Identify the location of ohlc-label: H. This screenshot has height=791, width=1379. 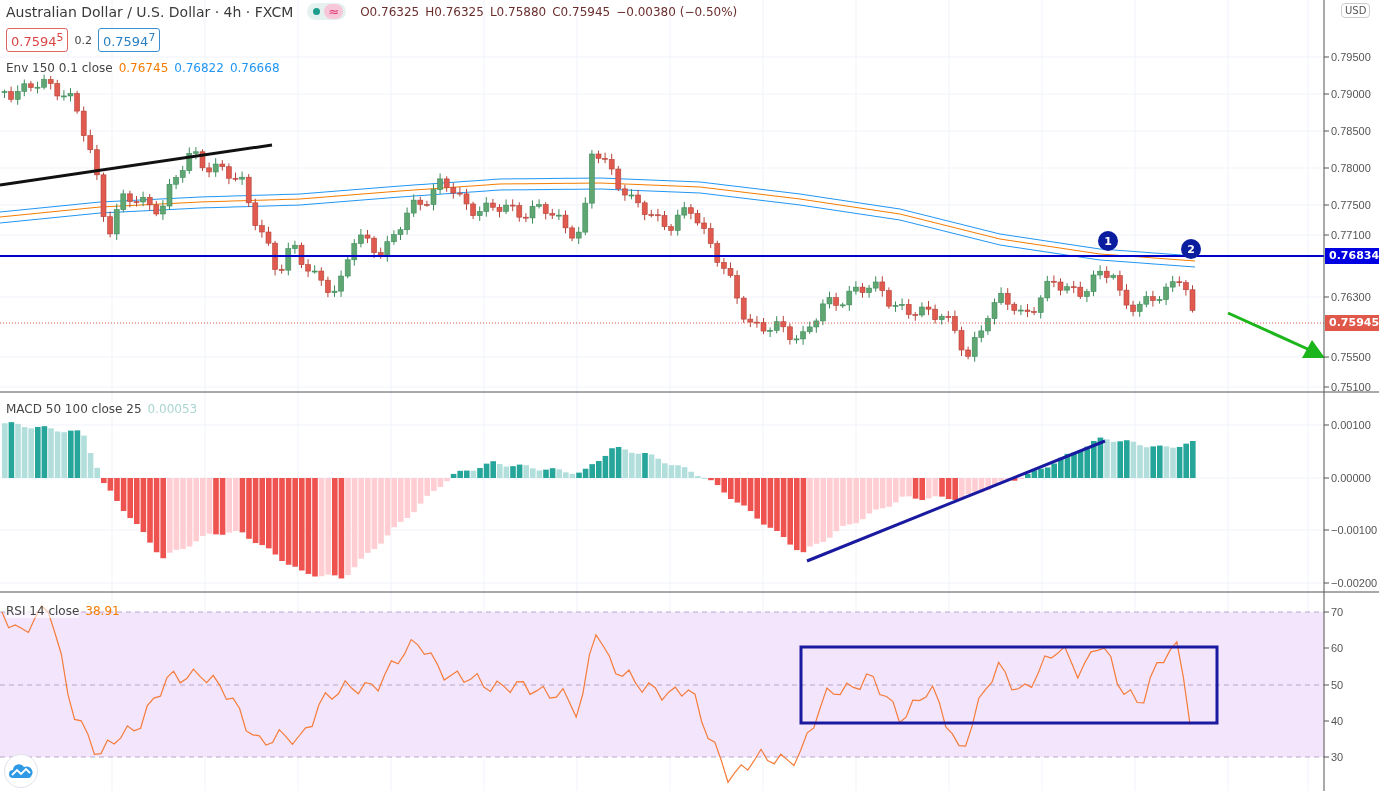
(430, 11).